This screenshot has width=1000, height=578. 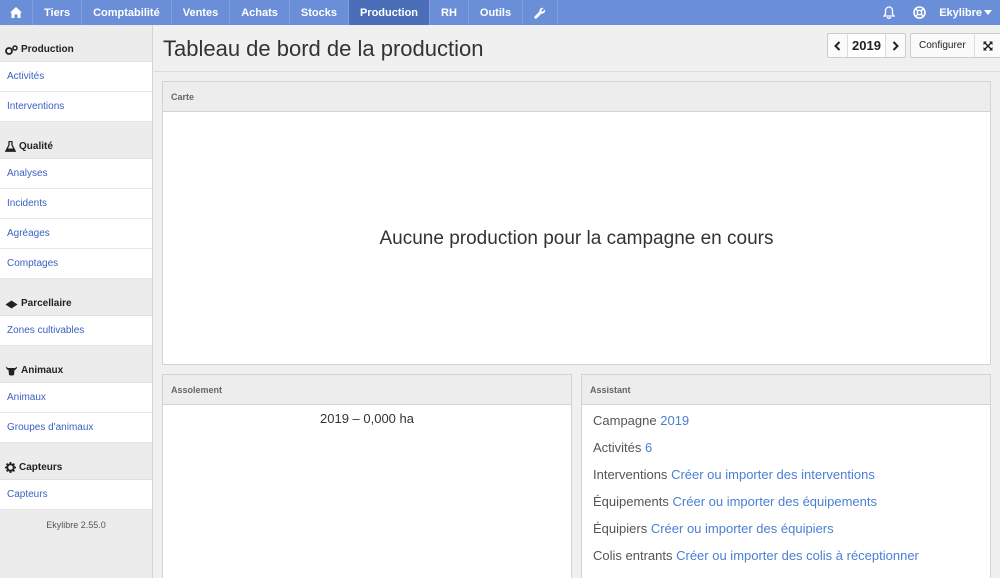 I want to click on fullscreen-button, so click(x=986, y=45).